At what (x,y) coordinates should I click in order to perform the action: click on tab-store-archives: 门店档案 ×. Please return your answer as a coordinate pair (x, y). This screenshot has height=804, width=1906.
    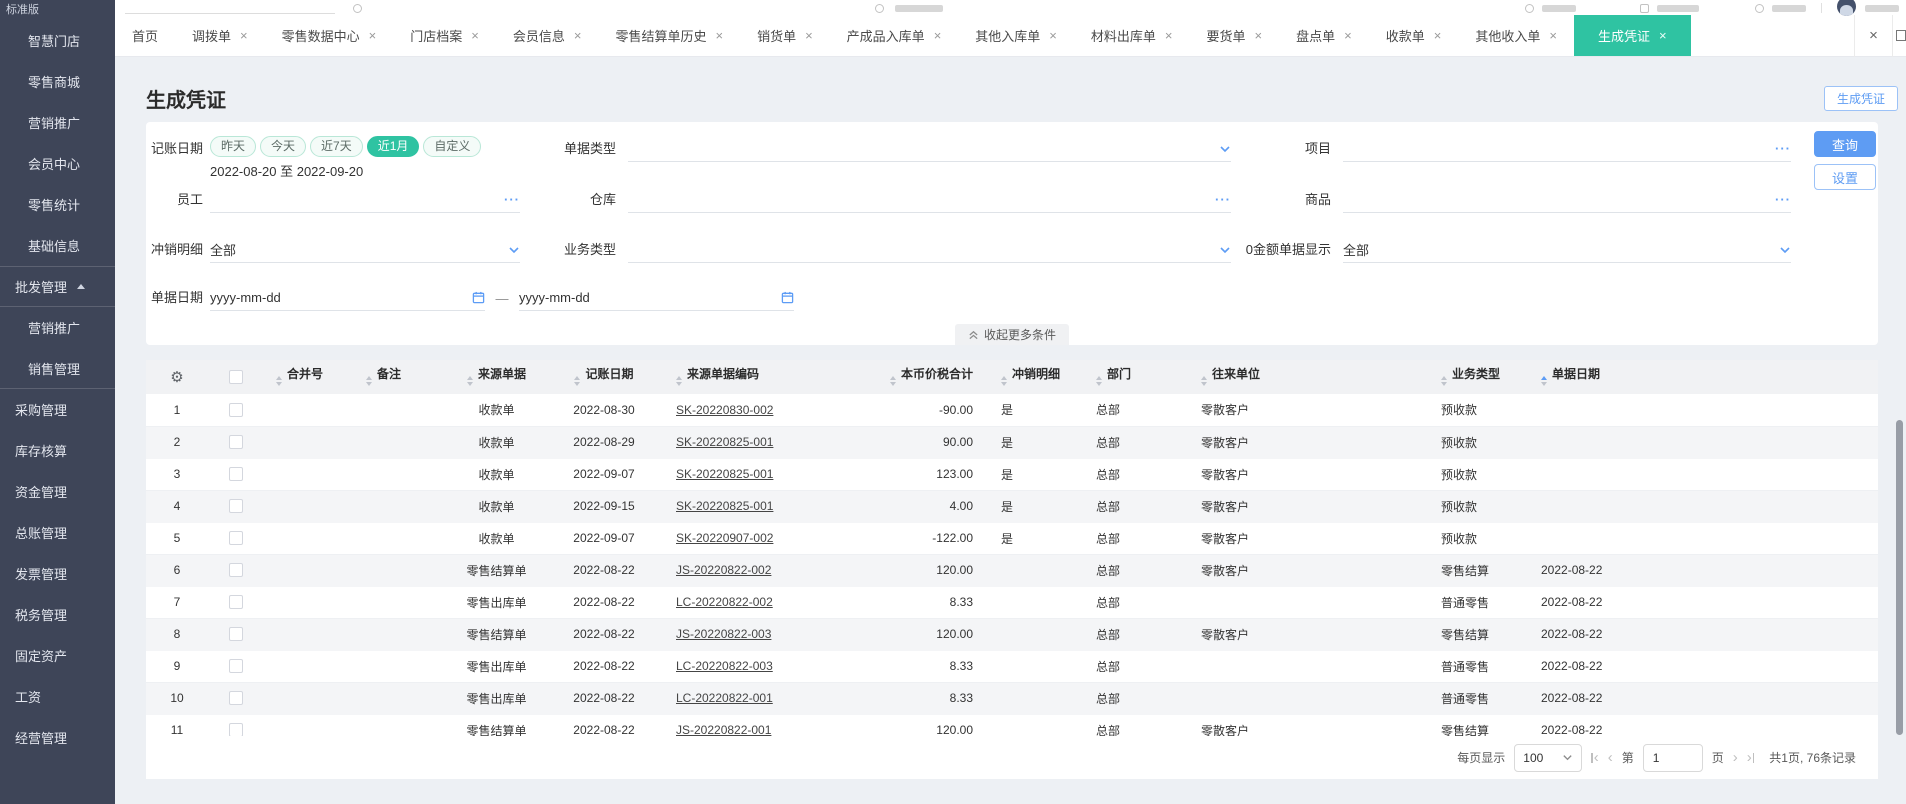
    Looking at the image, I should click on (444, 35).